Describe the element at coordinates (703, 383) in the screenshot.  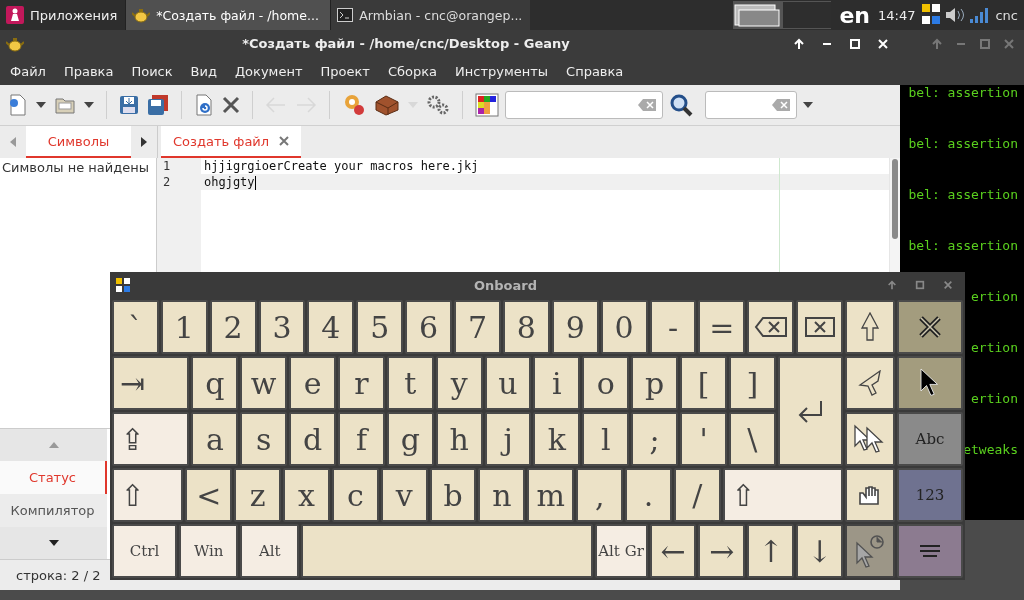
I see `key: [` at that location.